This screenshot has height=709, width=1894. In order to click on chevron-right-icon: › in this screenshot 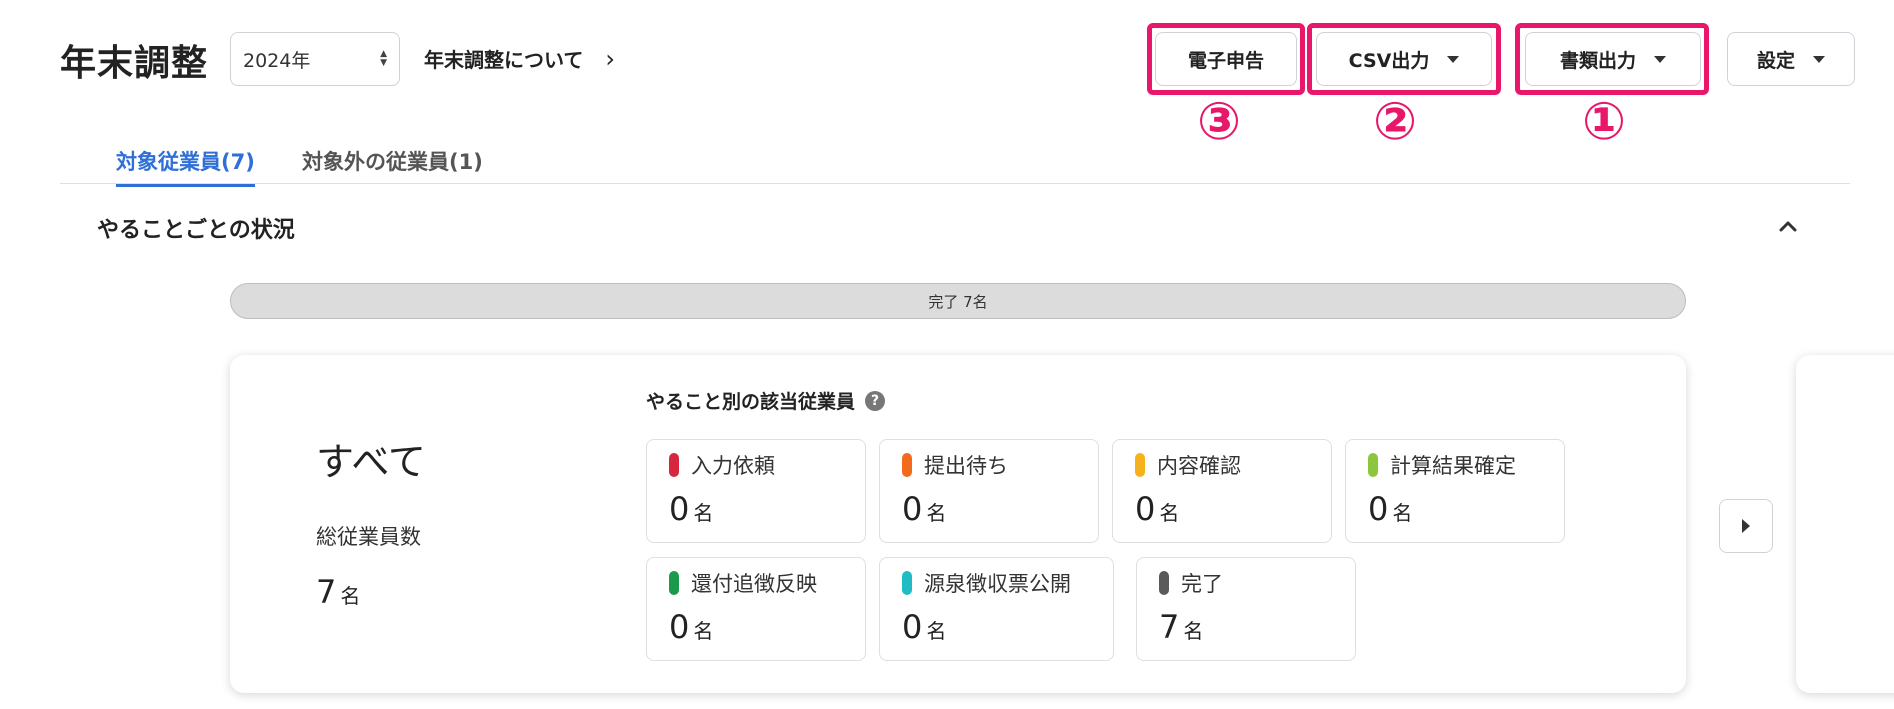, I will do `click(610, 58)`.